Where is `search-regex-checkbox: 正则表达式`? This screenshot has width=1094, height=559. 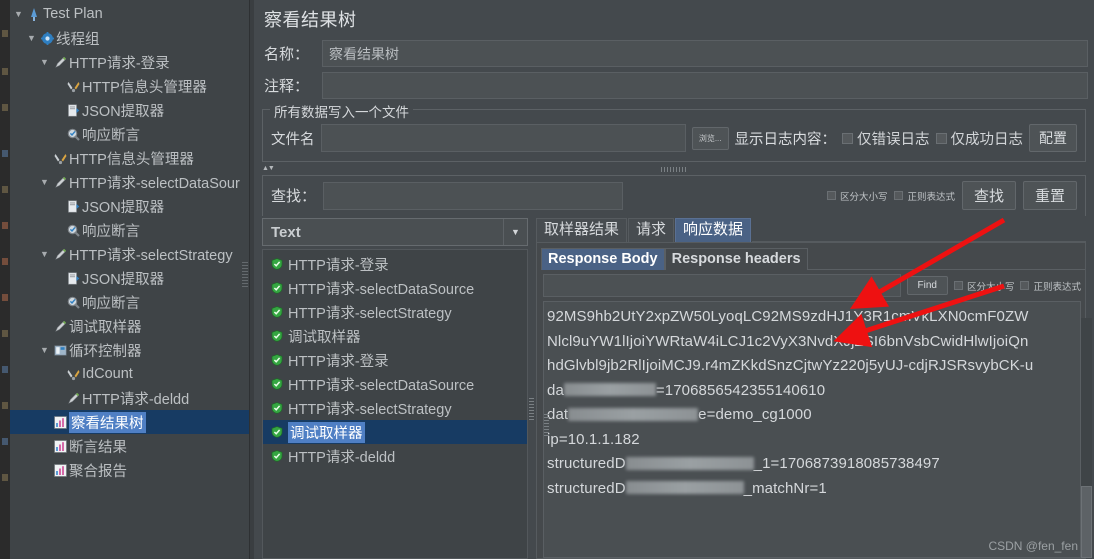 search-regex-checkbox: 正则表达式 is located at coordinates (924, 196).